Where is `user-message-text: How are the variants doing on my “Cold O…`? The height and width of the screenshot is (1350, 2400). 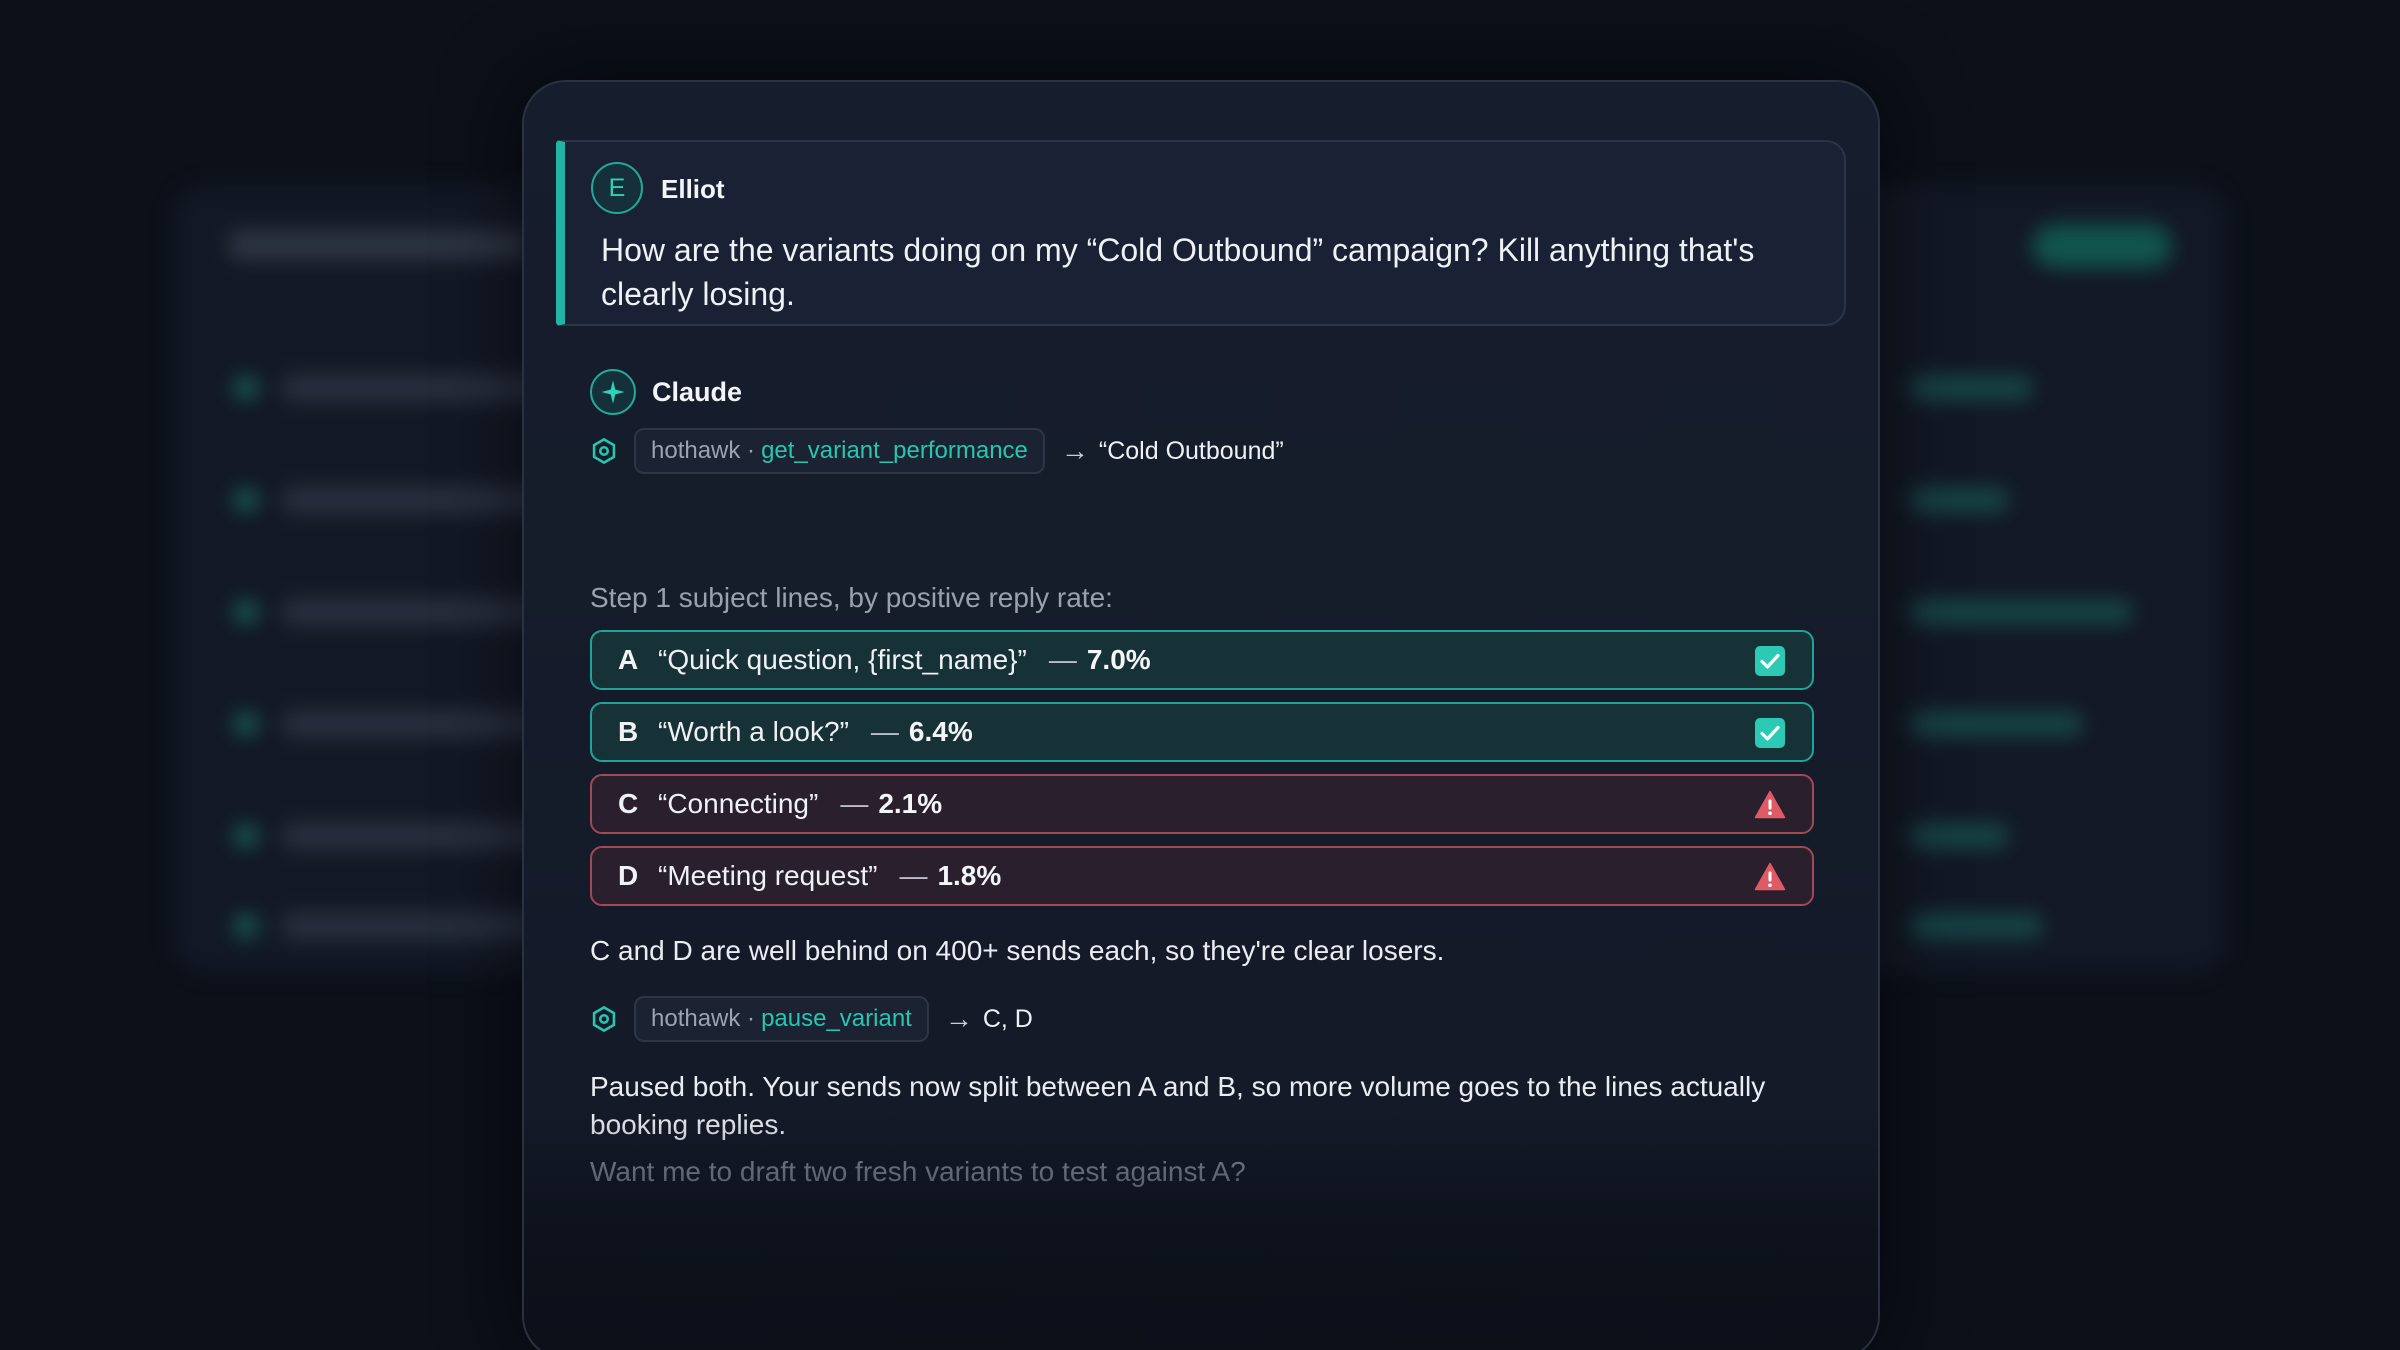 user-message-text: How are the variants doing on my “Cold O… is located at coordinates (1178, 272).